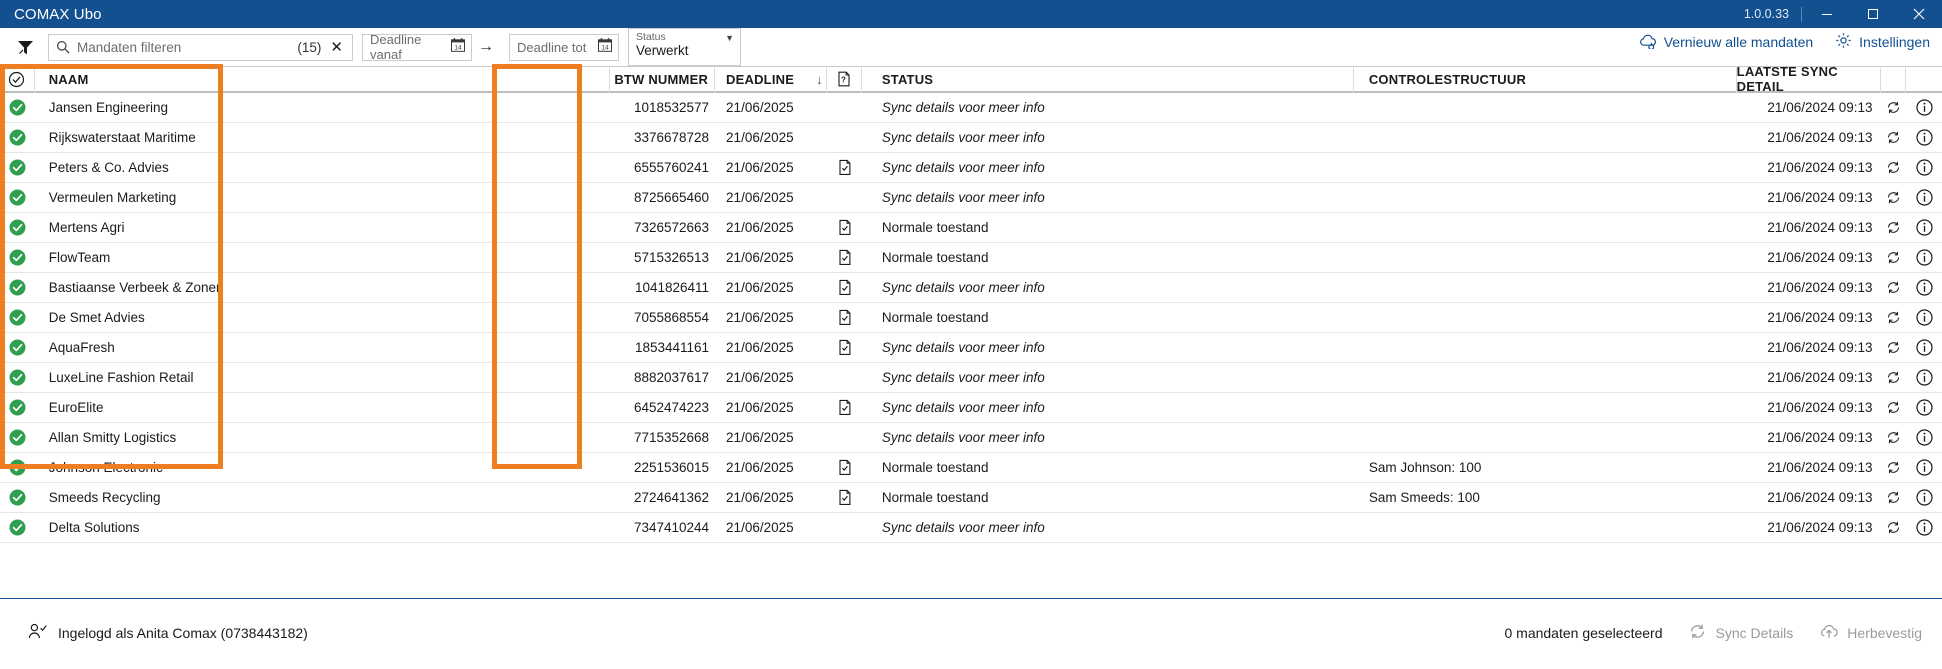 This screenshot has height=669, width=1942. I want to click on chevron-down-icon: ▼, so click(729, 38).